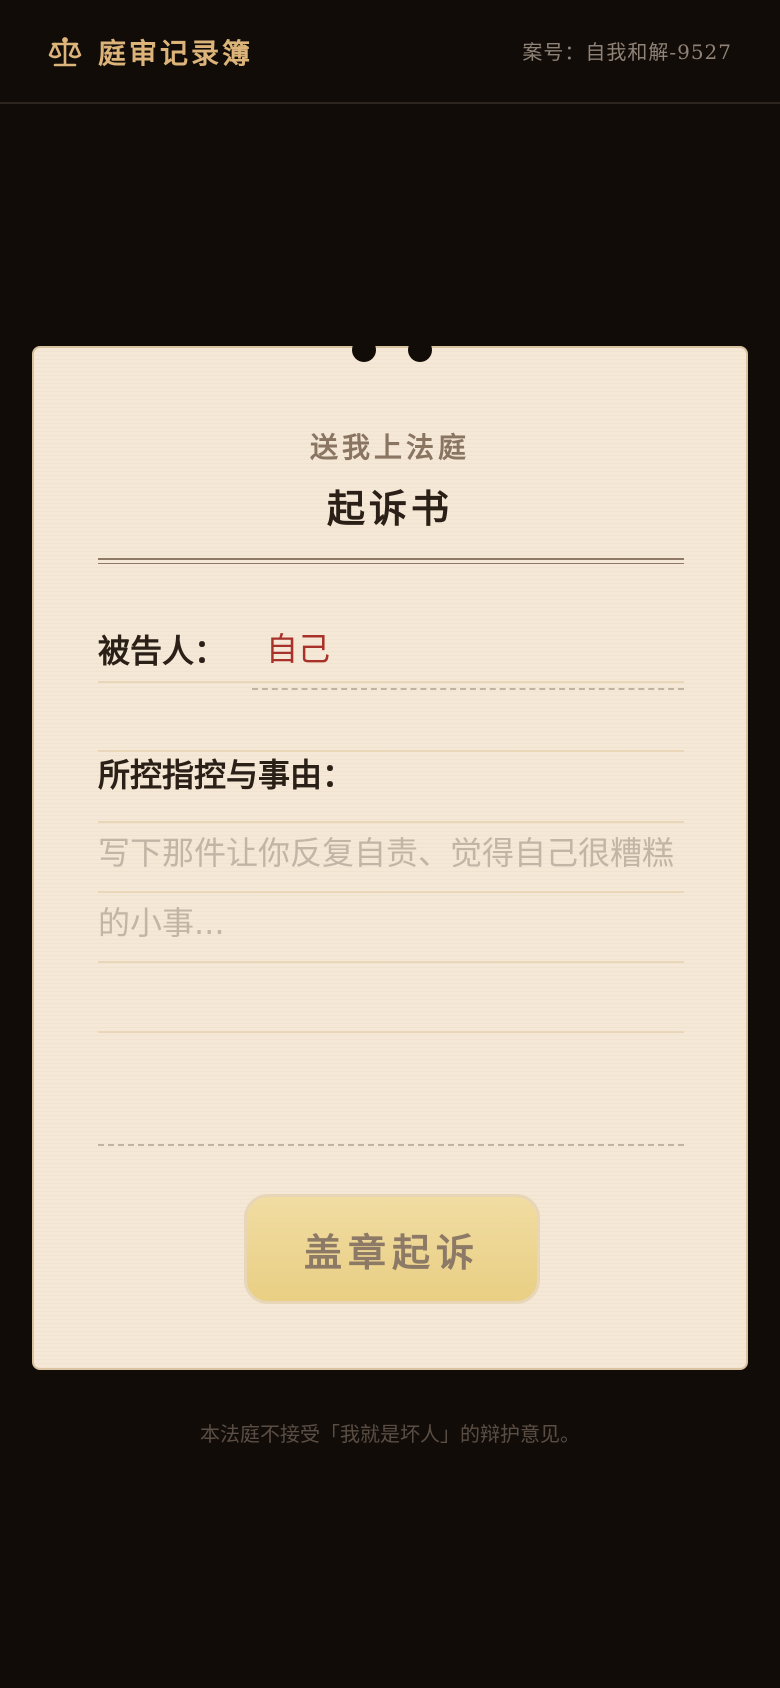 The width and height of the screenshot is (780, 1688). I want to click on binder-hole-right, so click(420, 350).